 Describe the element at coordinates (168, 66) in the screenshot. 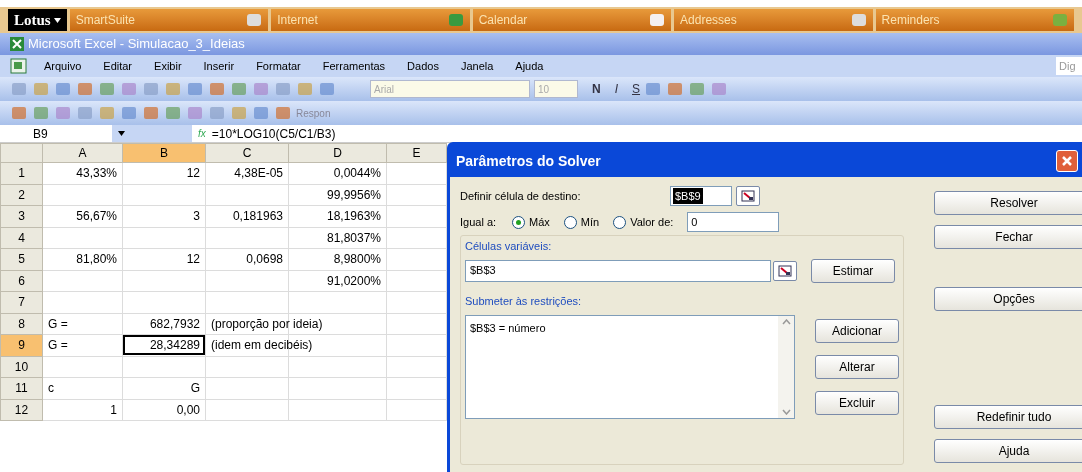

I see `menu-item: Exibir` at that location.